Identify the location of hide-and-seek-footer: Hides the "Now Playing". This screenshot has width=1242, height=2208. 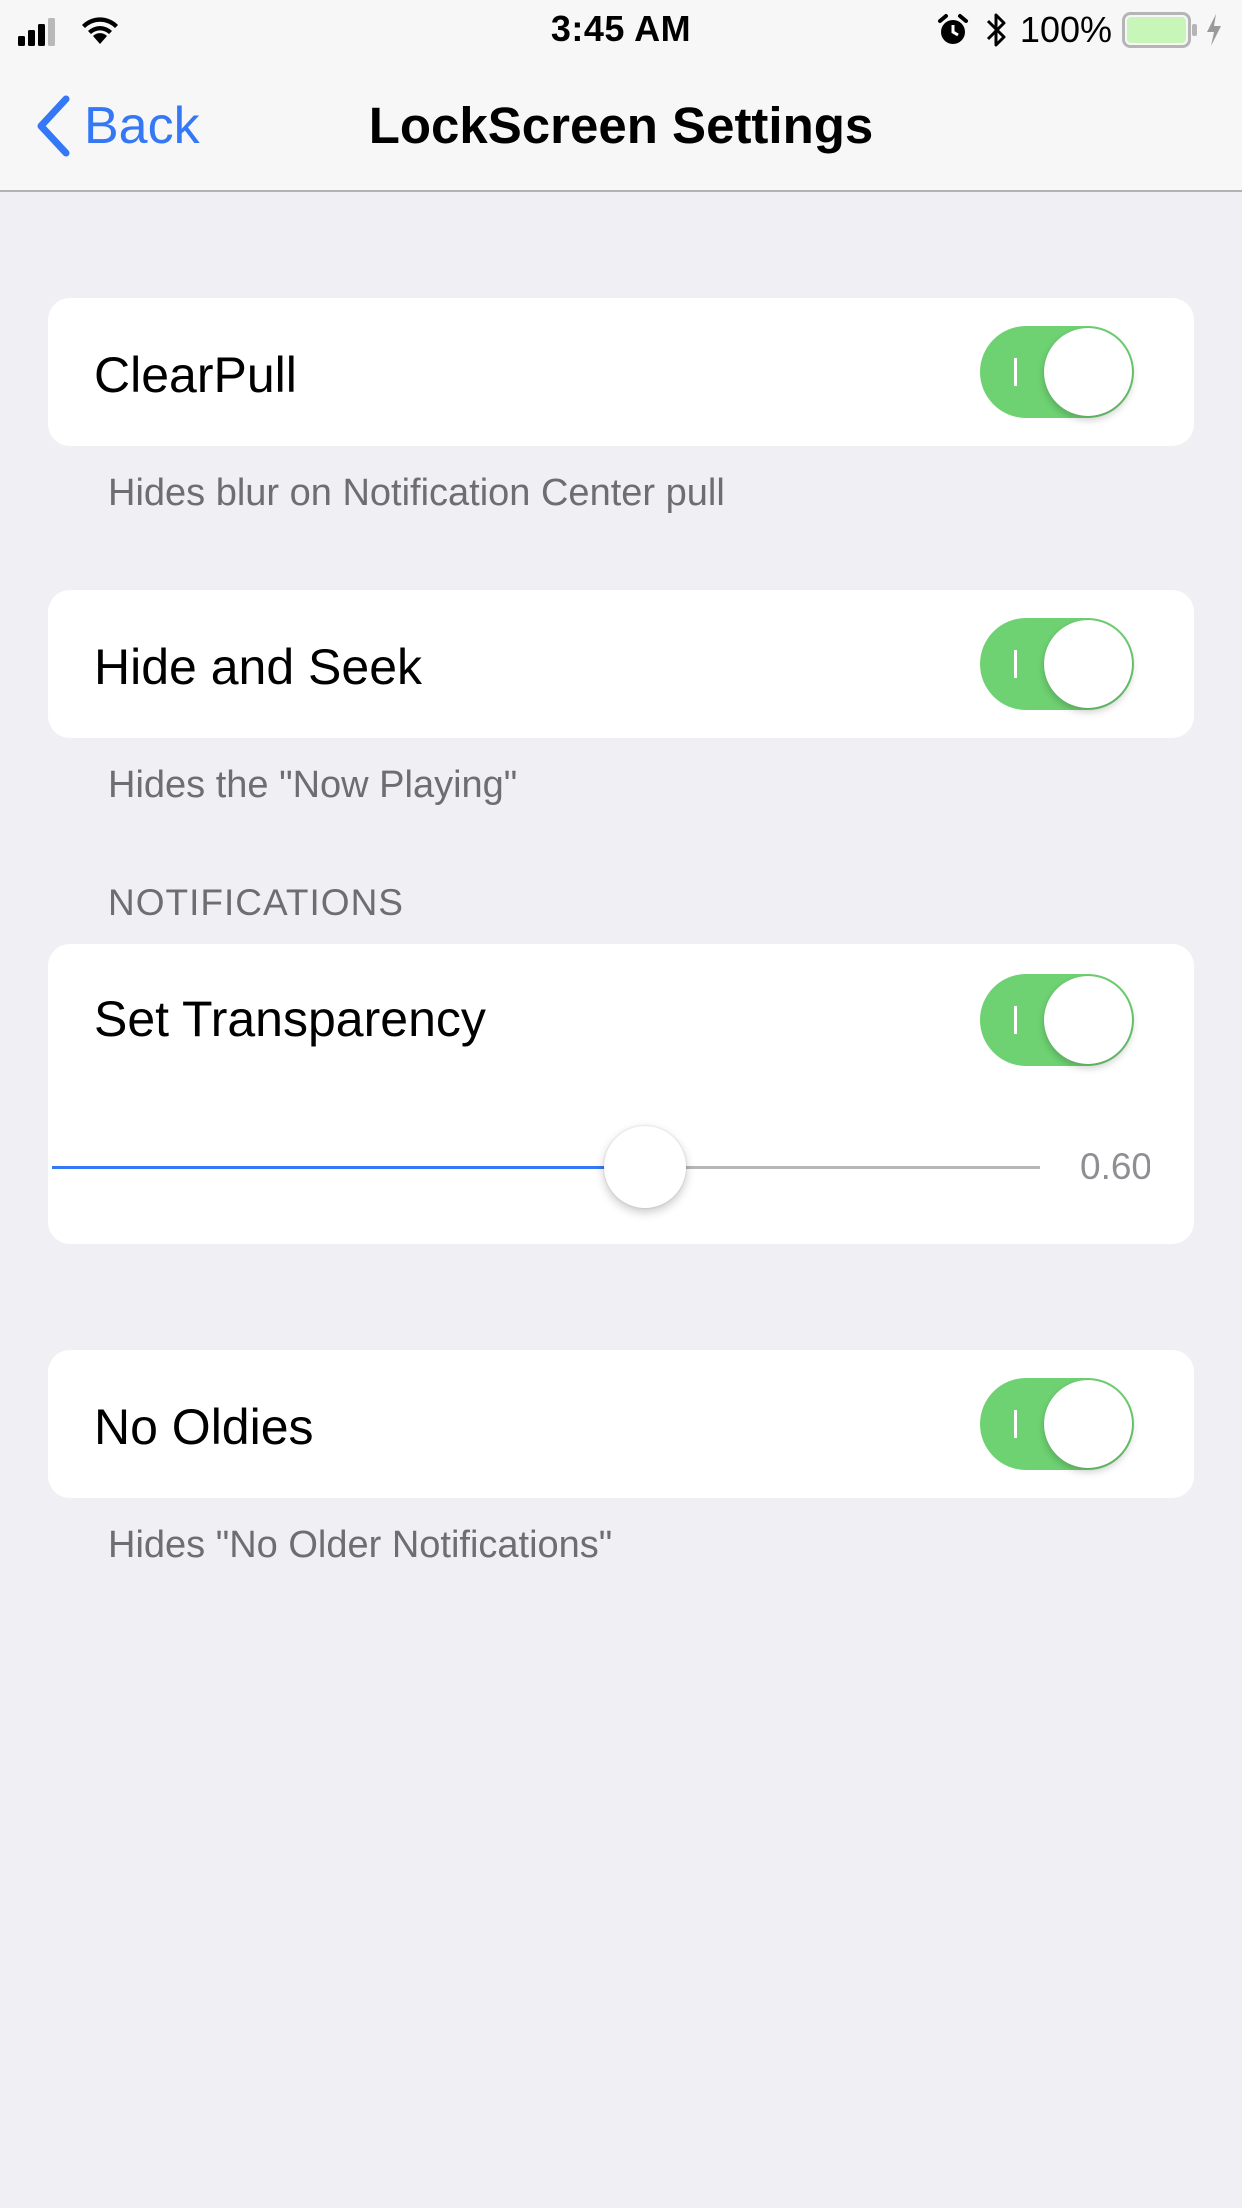
(313, 785).